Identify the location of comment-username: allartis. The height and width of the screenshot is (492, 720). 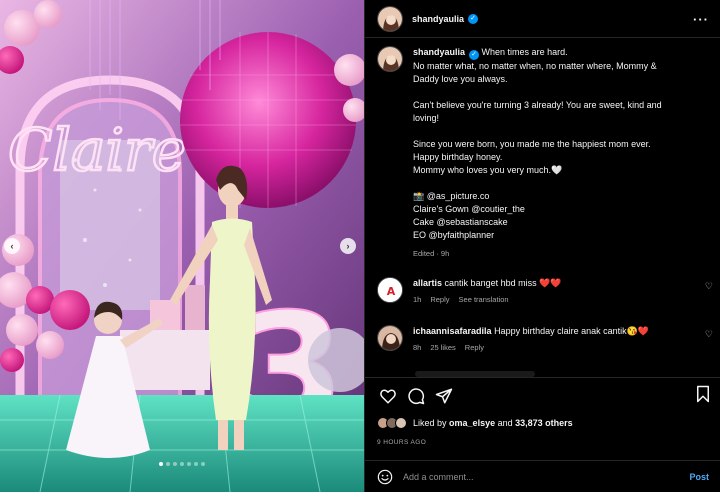
(427, 283).